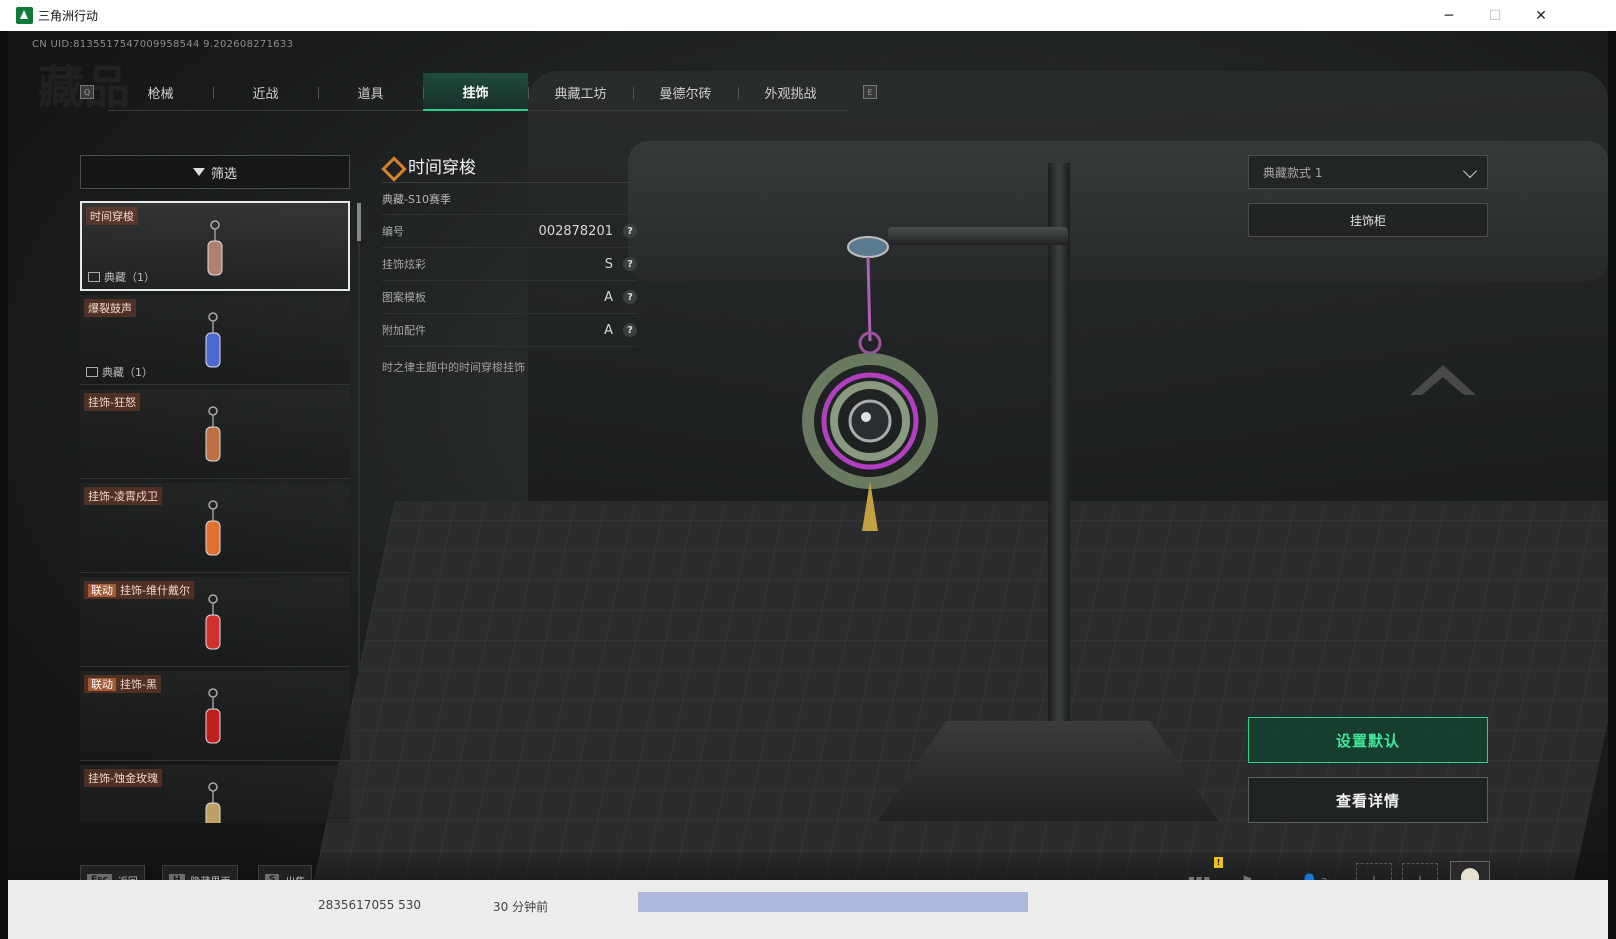  Describe the element at coordinates (87, 92) in the screenshot. I see `tab-prev-key-hint: Q` at that location.